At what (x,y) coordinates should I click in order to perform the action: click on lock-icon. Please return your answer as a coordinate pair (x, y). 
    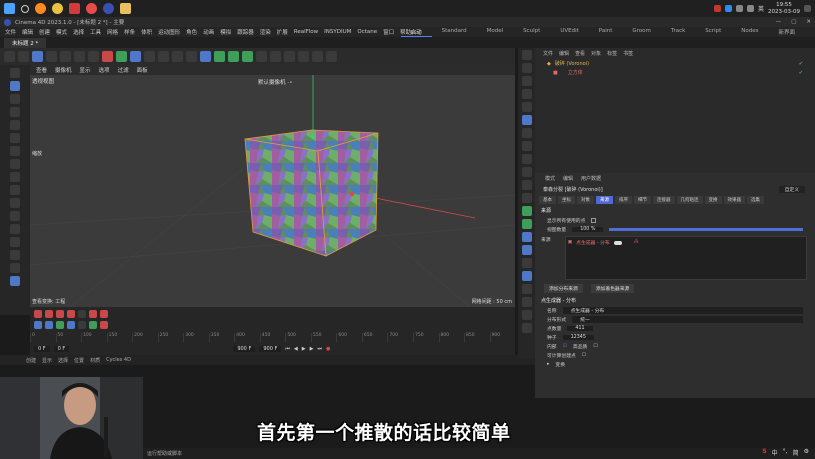
    Looking at the image, I should click on (15, 216).